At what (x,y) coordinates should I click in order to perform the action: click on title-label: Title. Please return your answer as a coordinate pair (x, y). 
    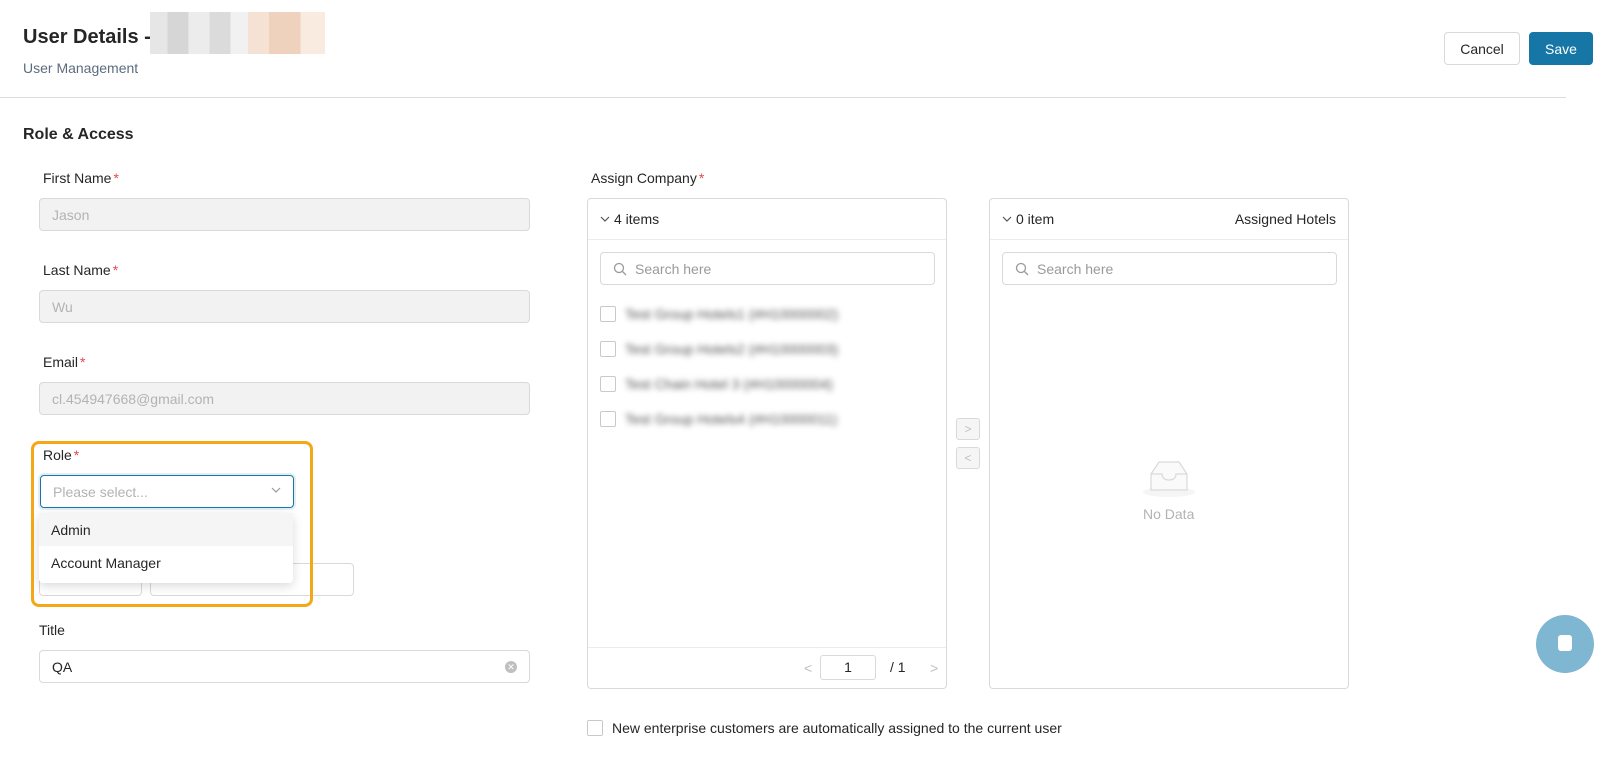
    Looking at the image, I should click on (52, 630).